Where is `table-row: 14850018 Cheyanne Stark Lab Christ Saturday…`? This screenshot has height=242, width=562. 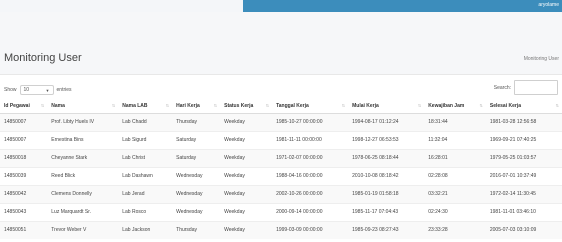 table-row: 14850018 Cheyanne Stark Lab Christ Saturday… is located at coordinates (281, 157).